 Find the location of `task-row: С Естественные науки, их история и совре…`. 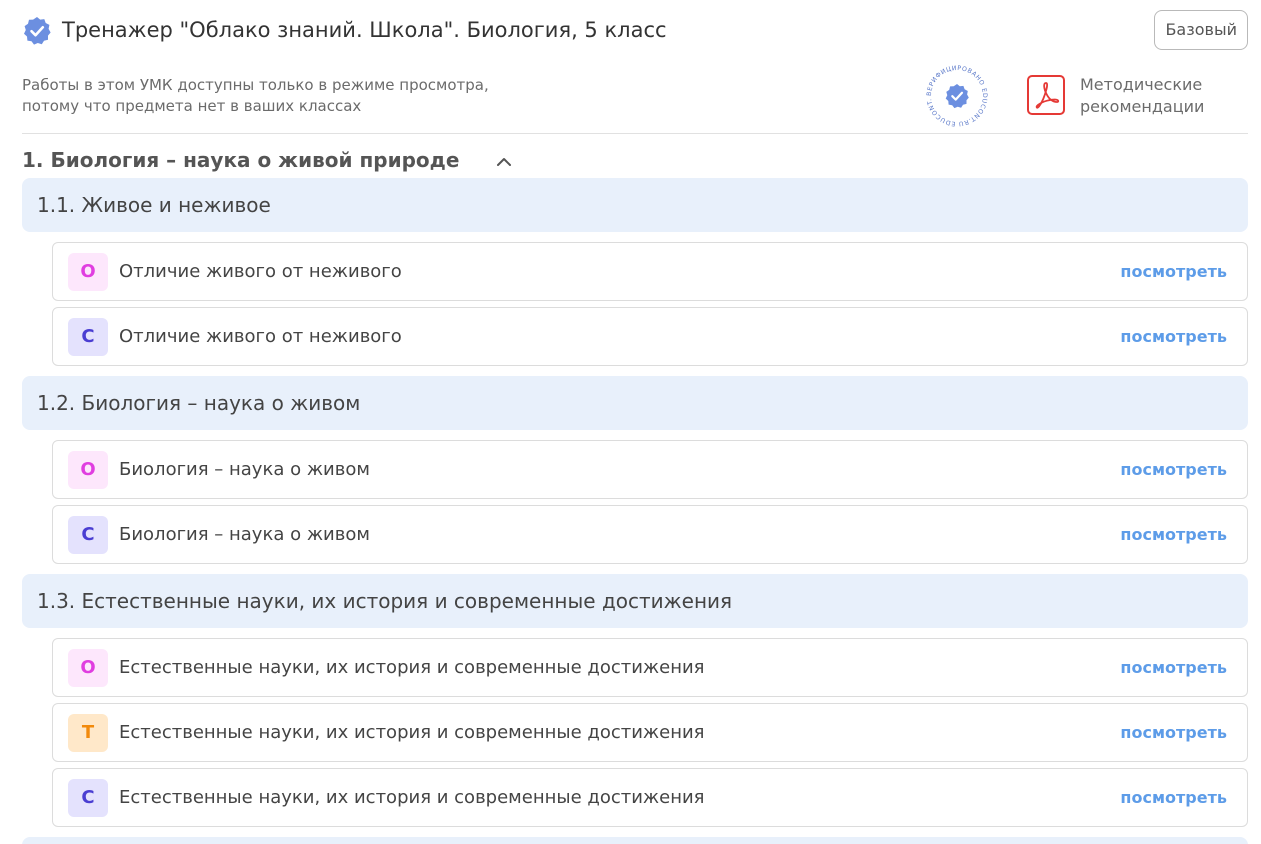

task-row: С Естественные науки, их история и совре… is located at coordinates (650, 797).